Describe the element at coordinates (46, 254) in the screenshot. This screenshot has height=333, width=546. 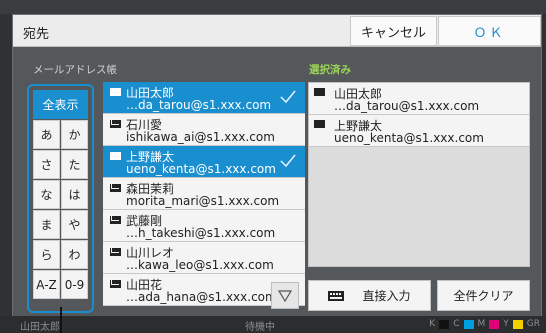
I see `index-button-ra: ら` at that location.